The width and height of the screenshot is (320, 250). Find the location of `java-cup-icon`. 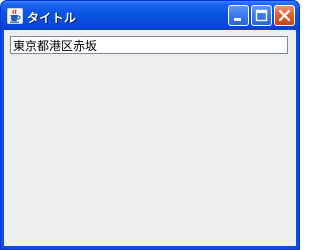

java-cup-icon is located at coordinates (15, 16).